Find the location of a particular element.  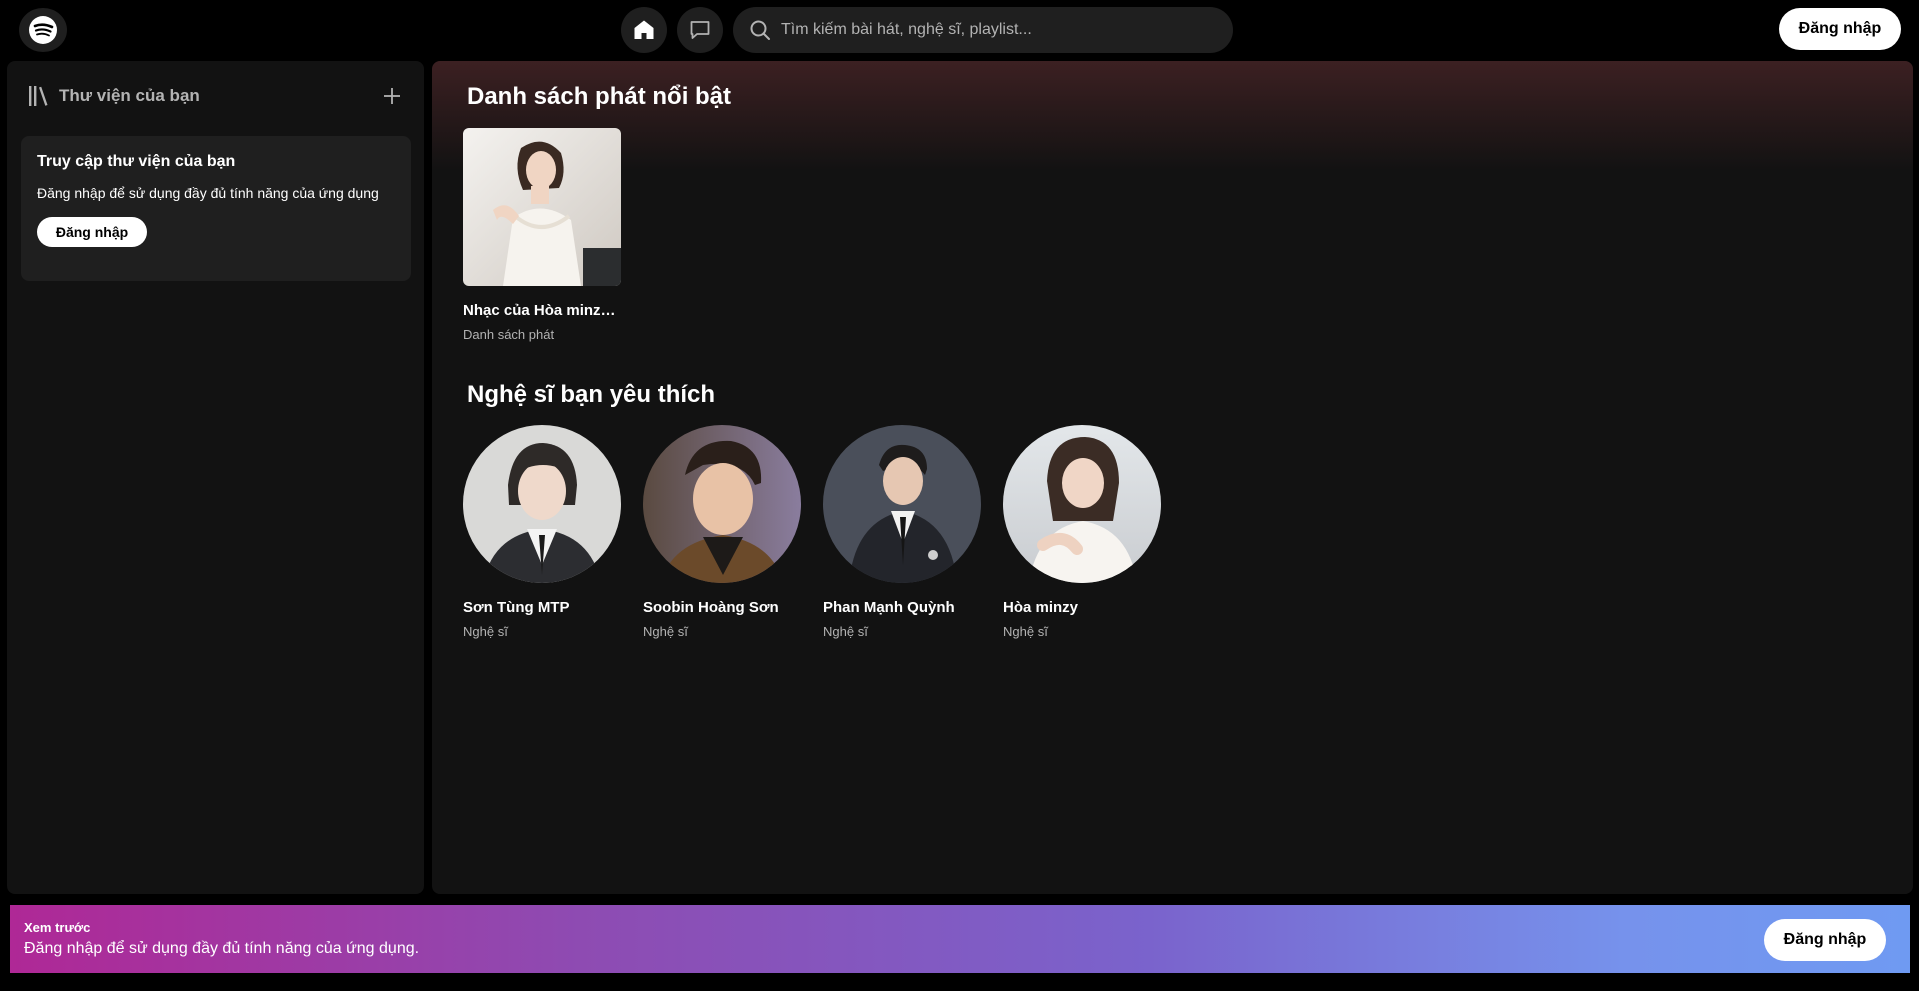

login-button: Đăng nhập is located at coordinates (1840, 29).